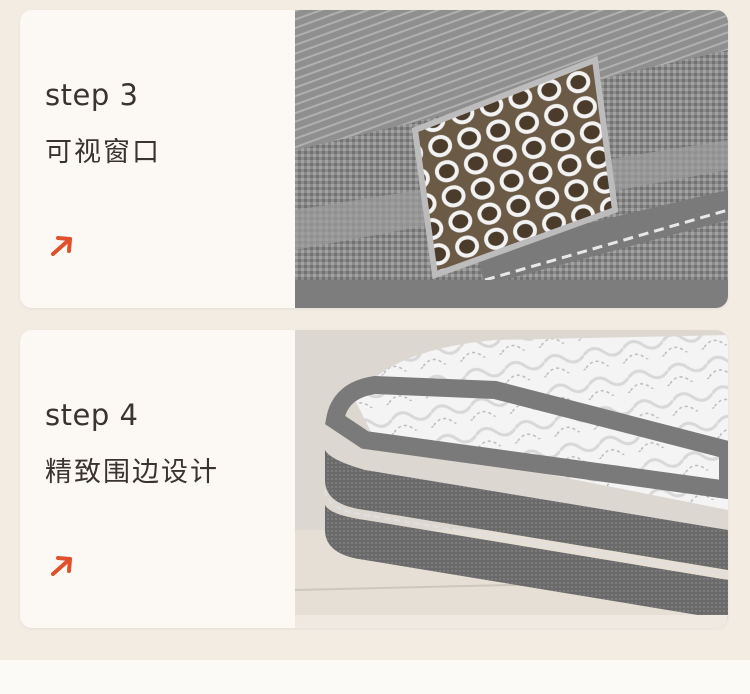  I want to click on feature-title: 精致围边设计, so click(132, 472).